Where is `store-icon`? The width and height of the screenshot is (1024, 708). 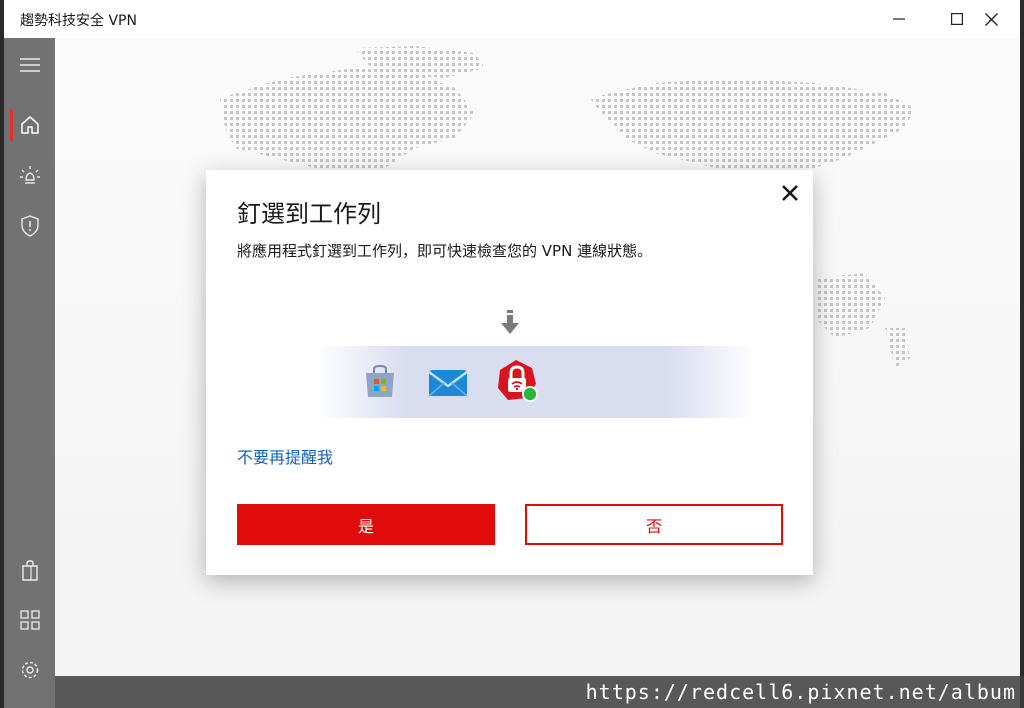
store-icon is located at coordinates (380, 380).